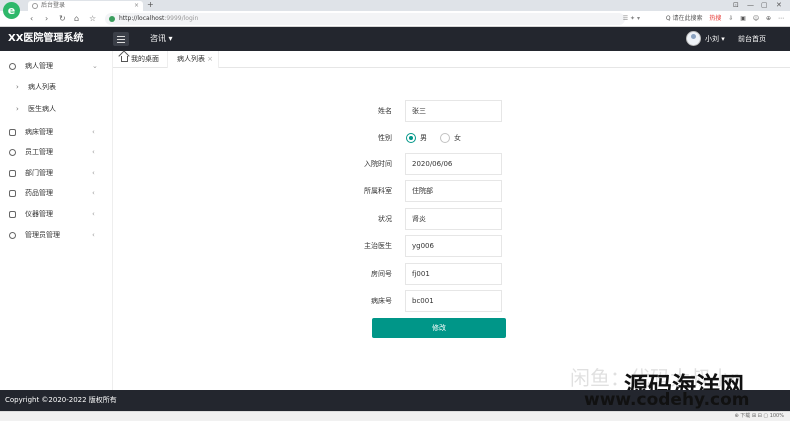  Describe the element at coordinates (161, 39) in the screenshot. I see `news-menu: 咨讯 ▾` at that location.